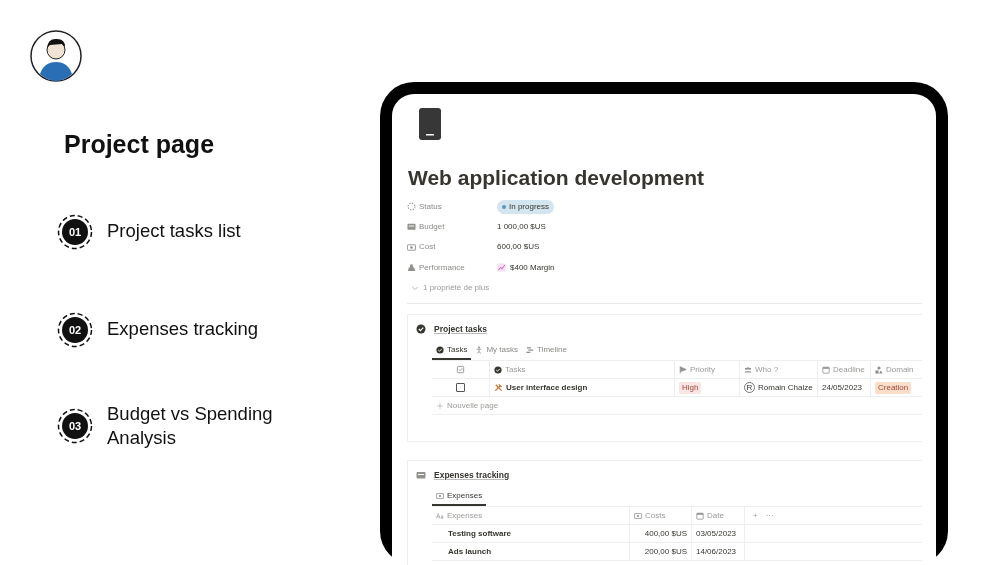  What do you see at coordinates (470, 551) in the screenshot?
I see `row-title: Ads launch` at bounding box center [470, 551].